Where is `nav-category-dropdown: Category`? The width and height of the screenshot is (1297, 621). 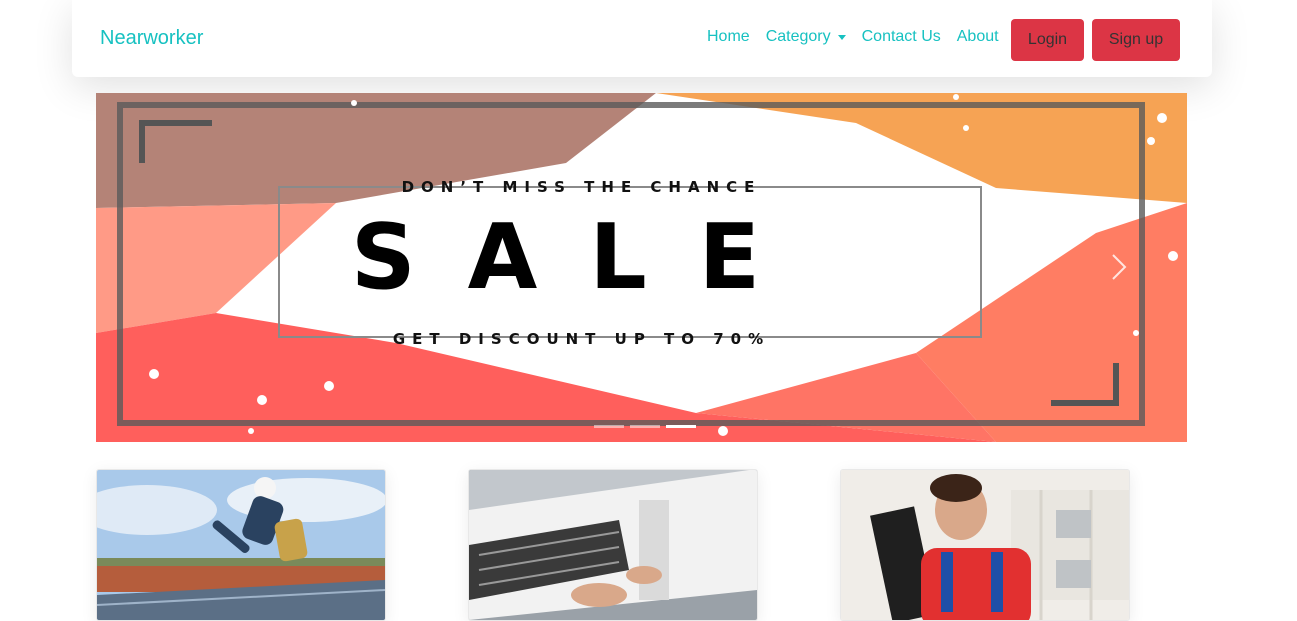 nav-category-dropdown: Category is located at coordinates (806, 37).